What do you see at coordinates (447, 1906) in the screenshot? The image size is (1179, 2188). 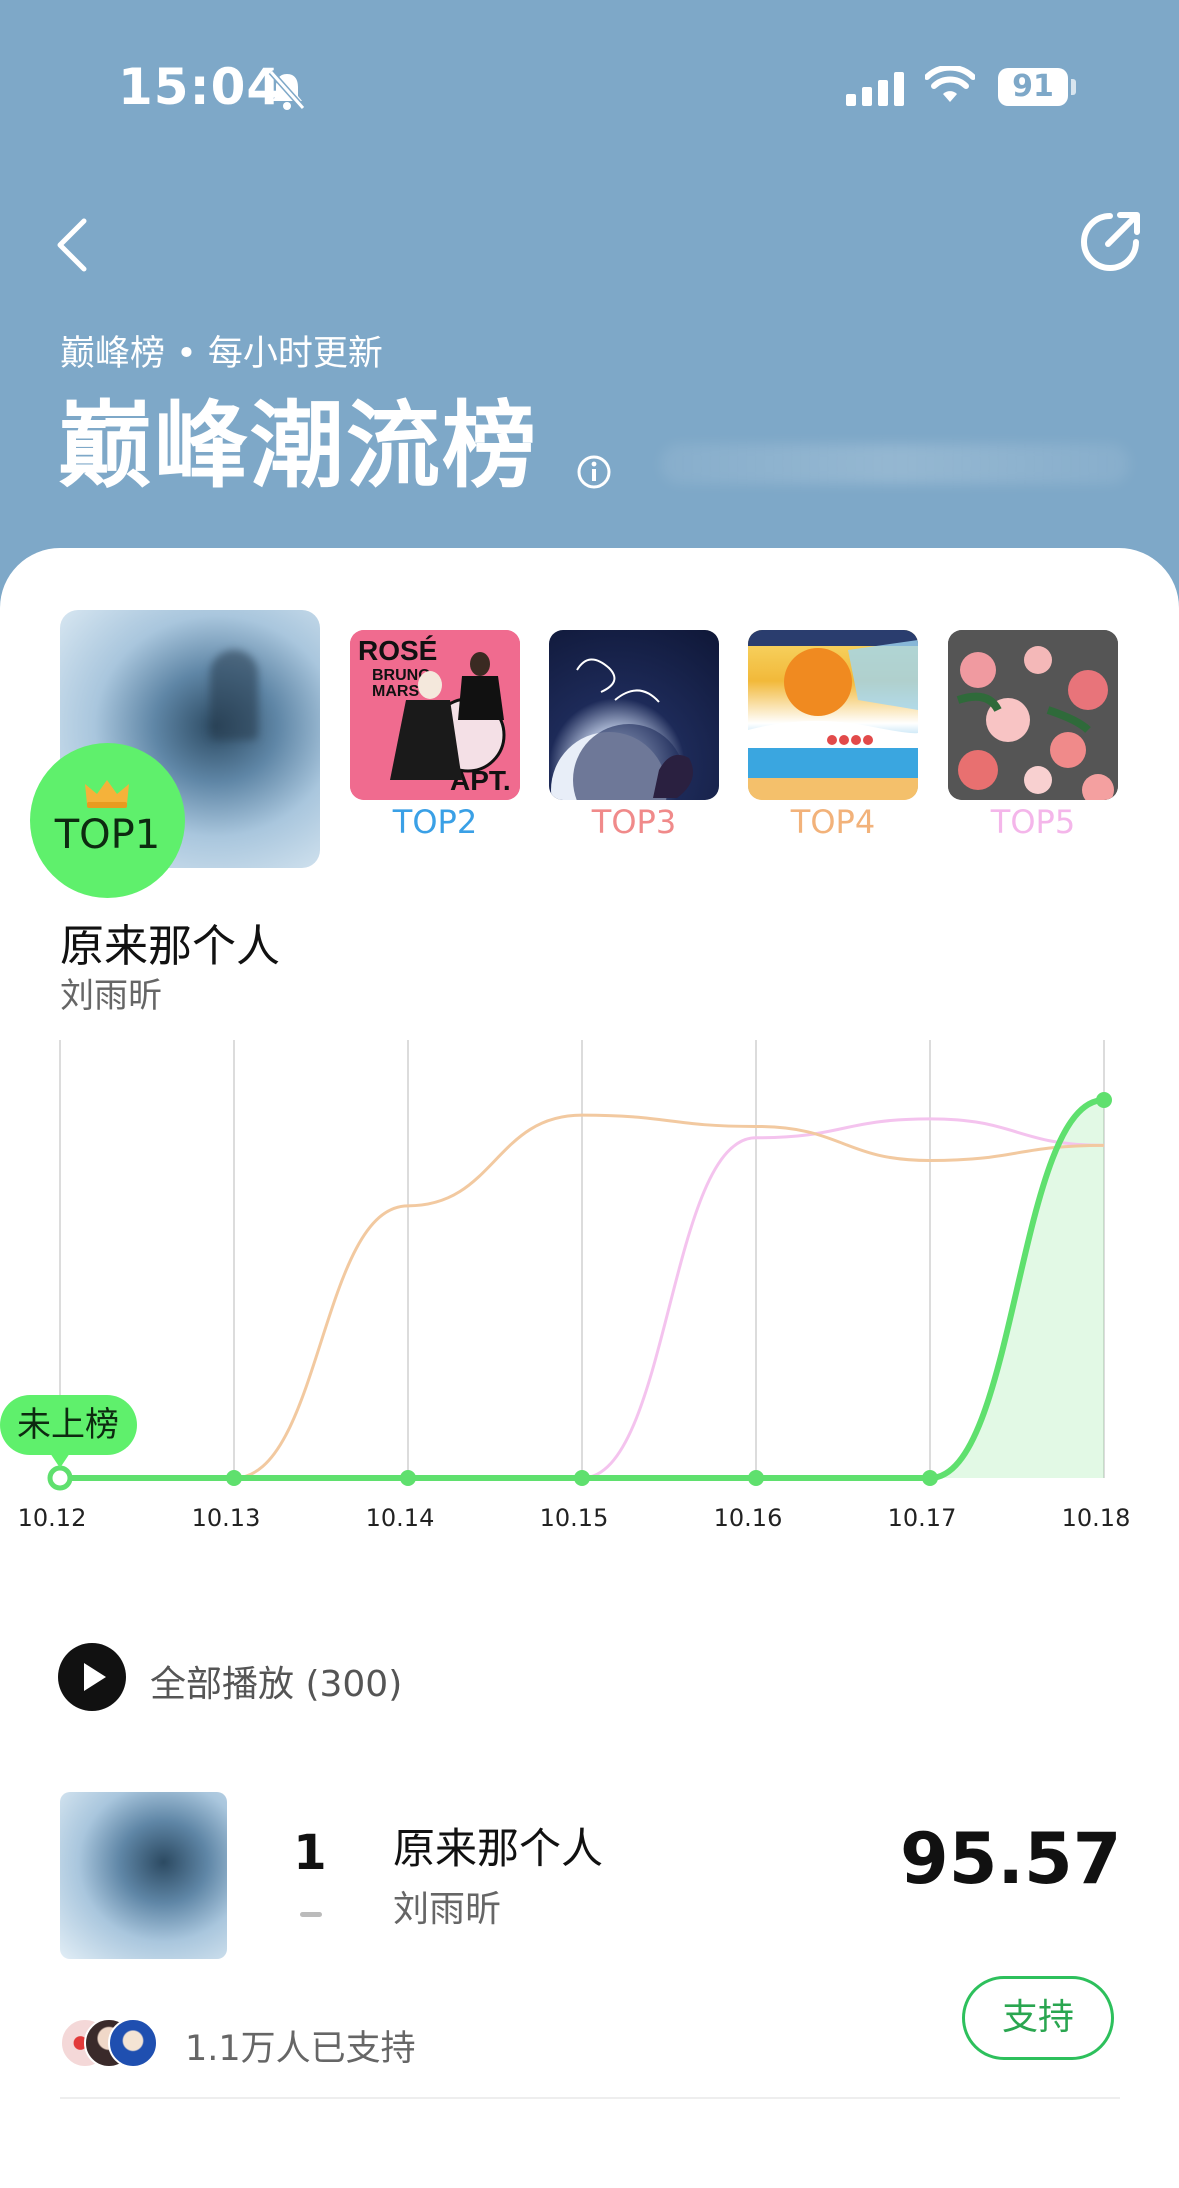 I see `song-artist: 刘雨昕` at bounding box center [447, 1906].